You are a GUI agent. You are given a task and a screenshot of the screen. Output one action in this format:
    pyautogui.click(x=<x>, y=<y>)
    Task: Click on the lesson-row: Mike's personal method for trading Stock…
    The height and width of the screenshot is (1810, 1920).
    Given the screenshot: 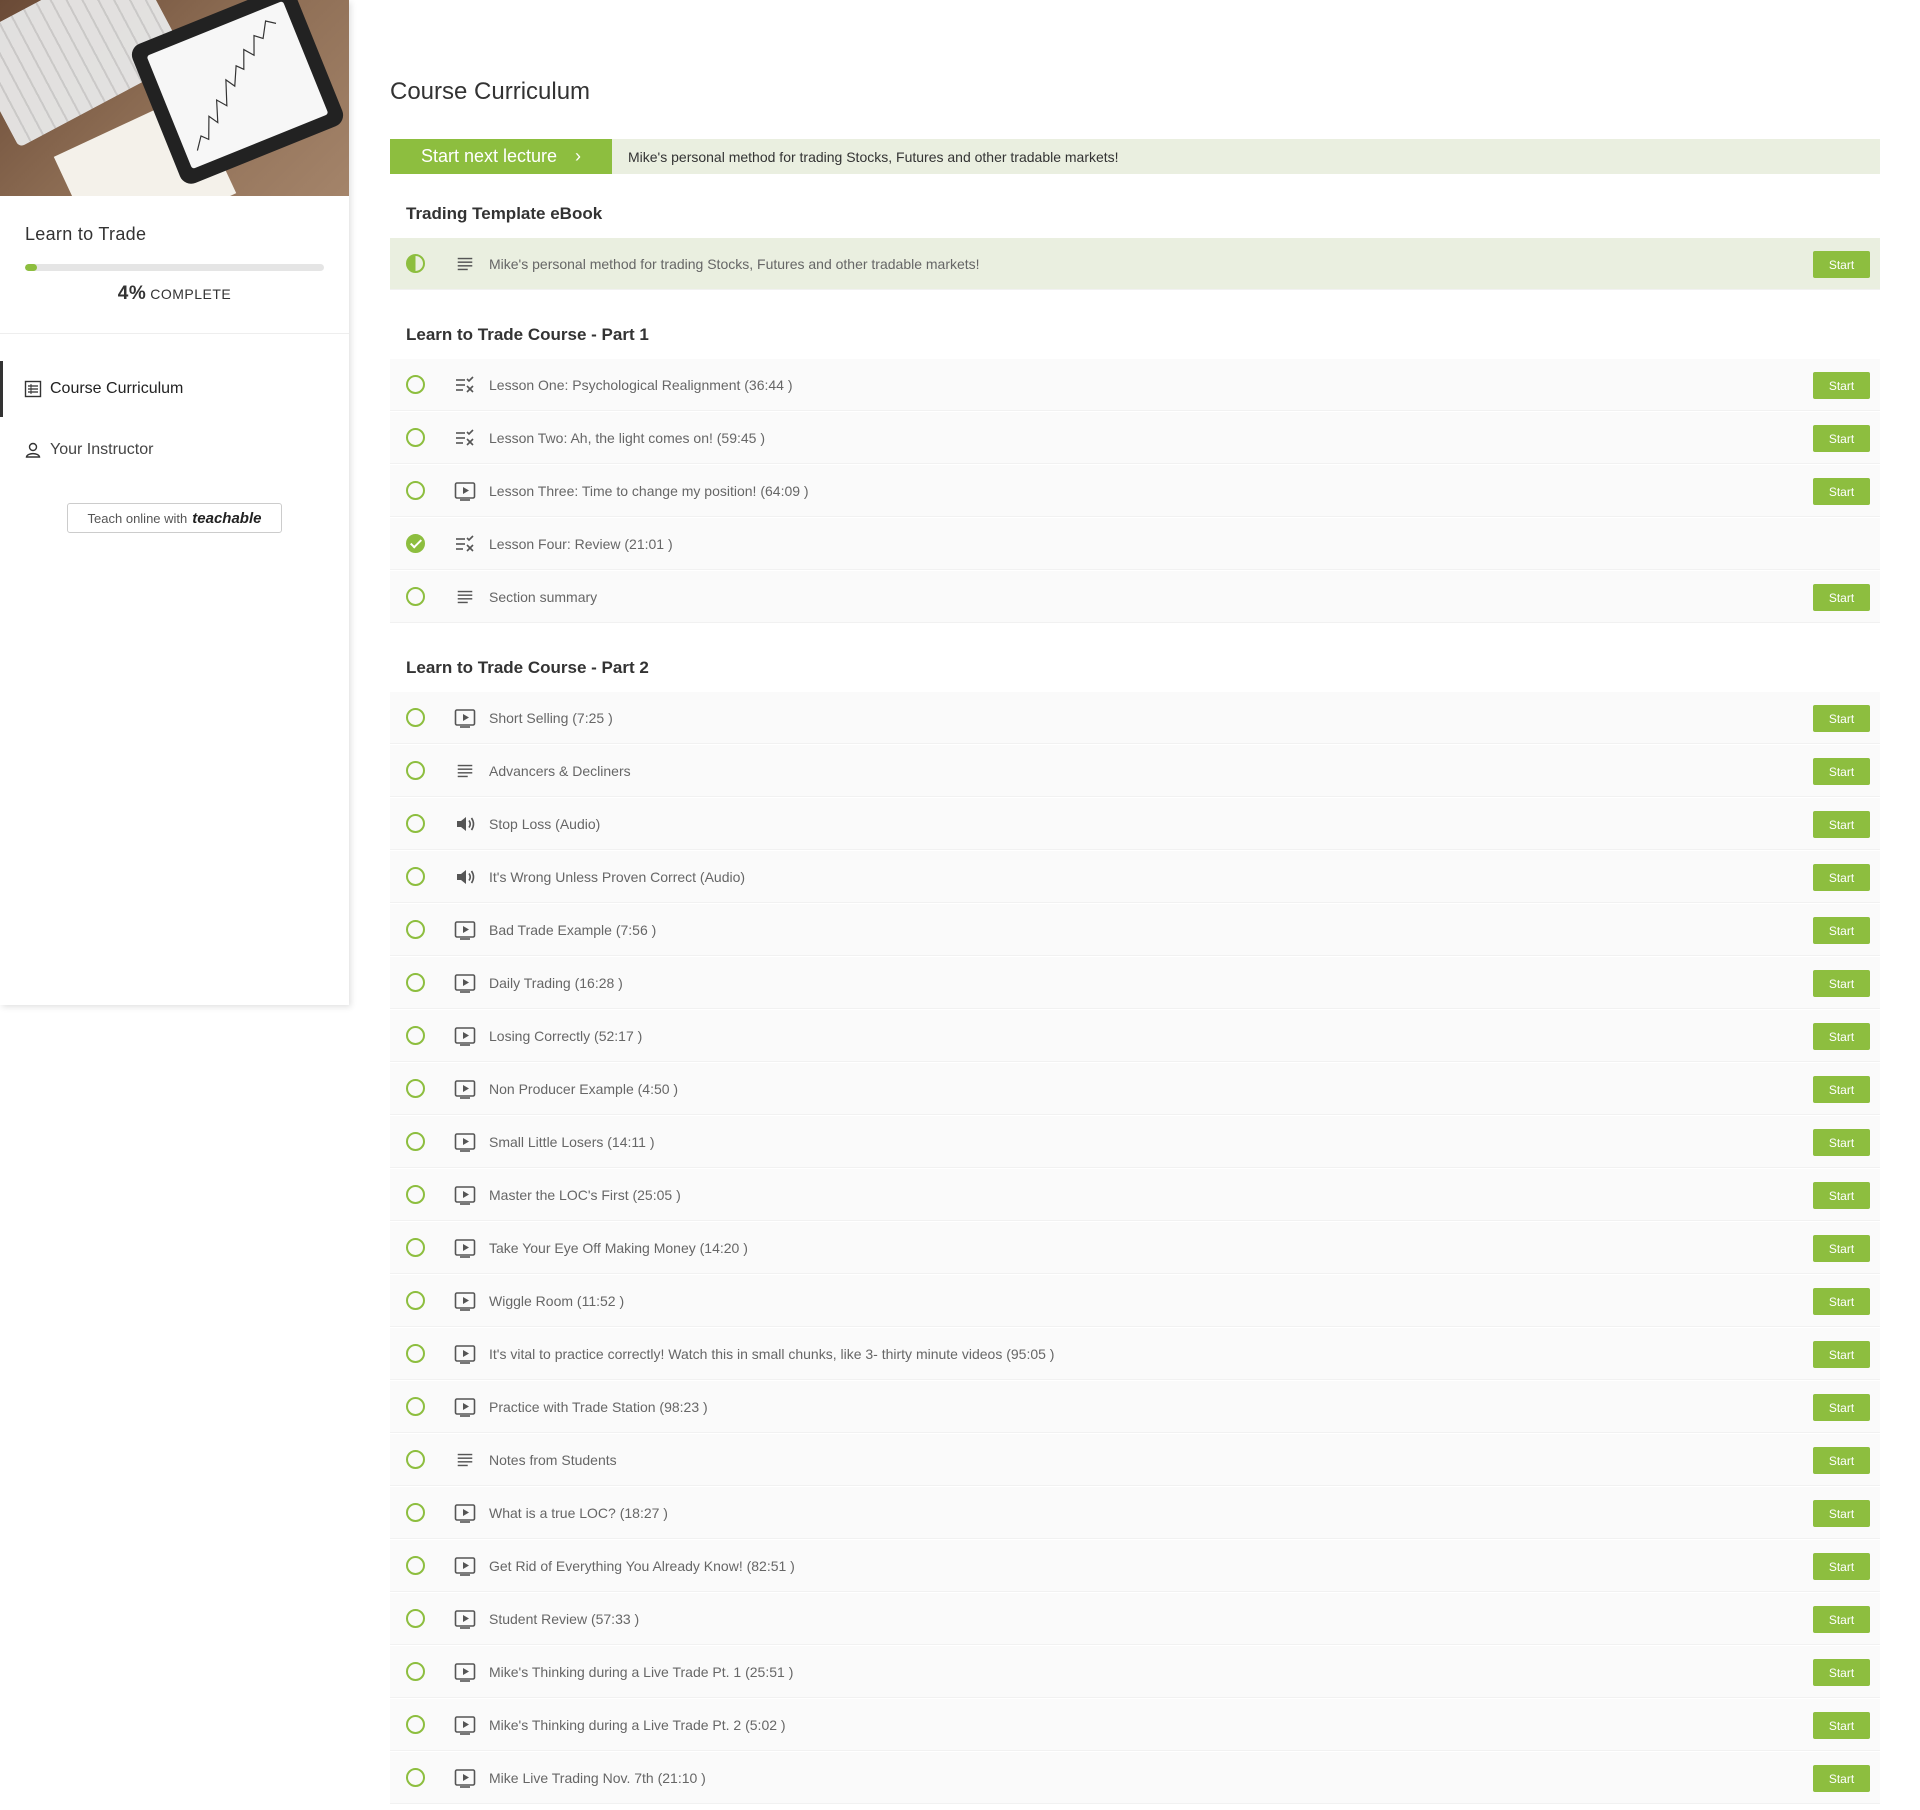 What is the action you would take?
    pyautogui.click(x=1135, y=264)
    